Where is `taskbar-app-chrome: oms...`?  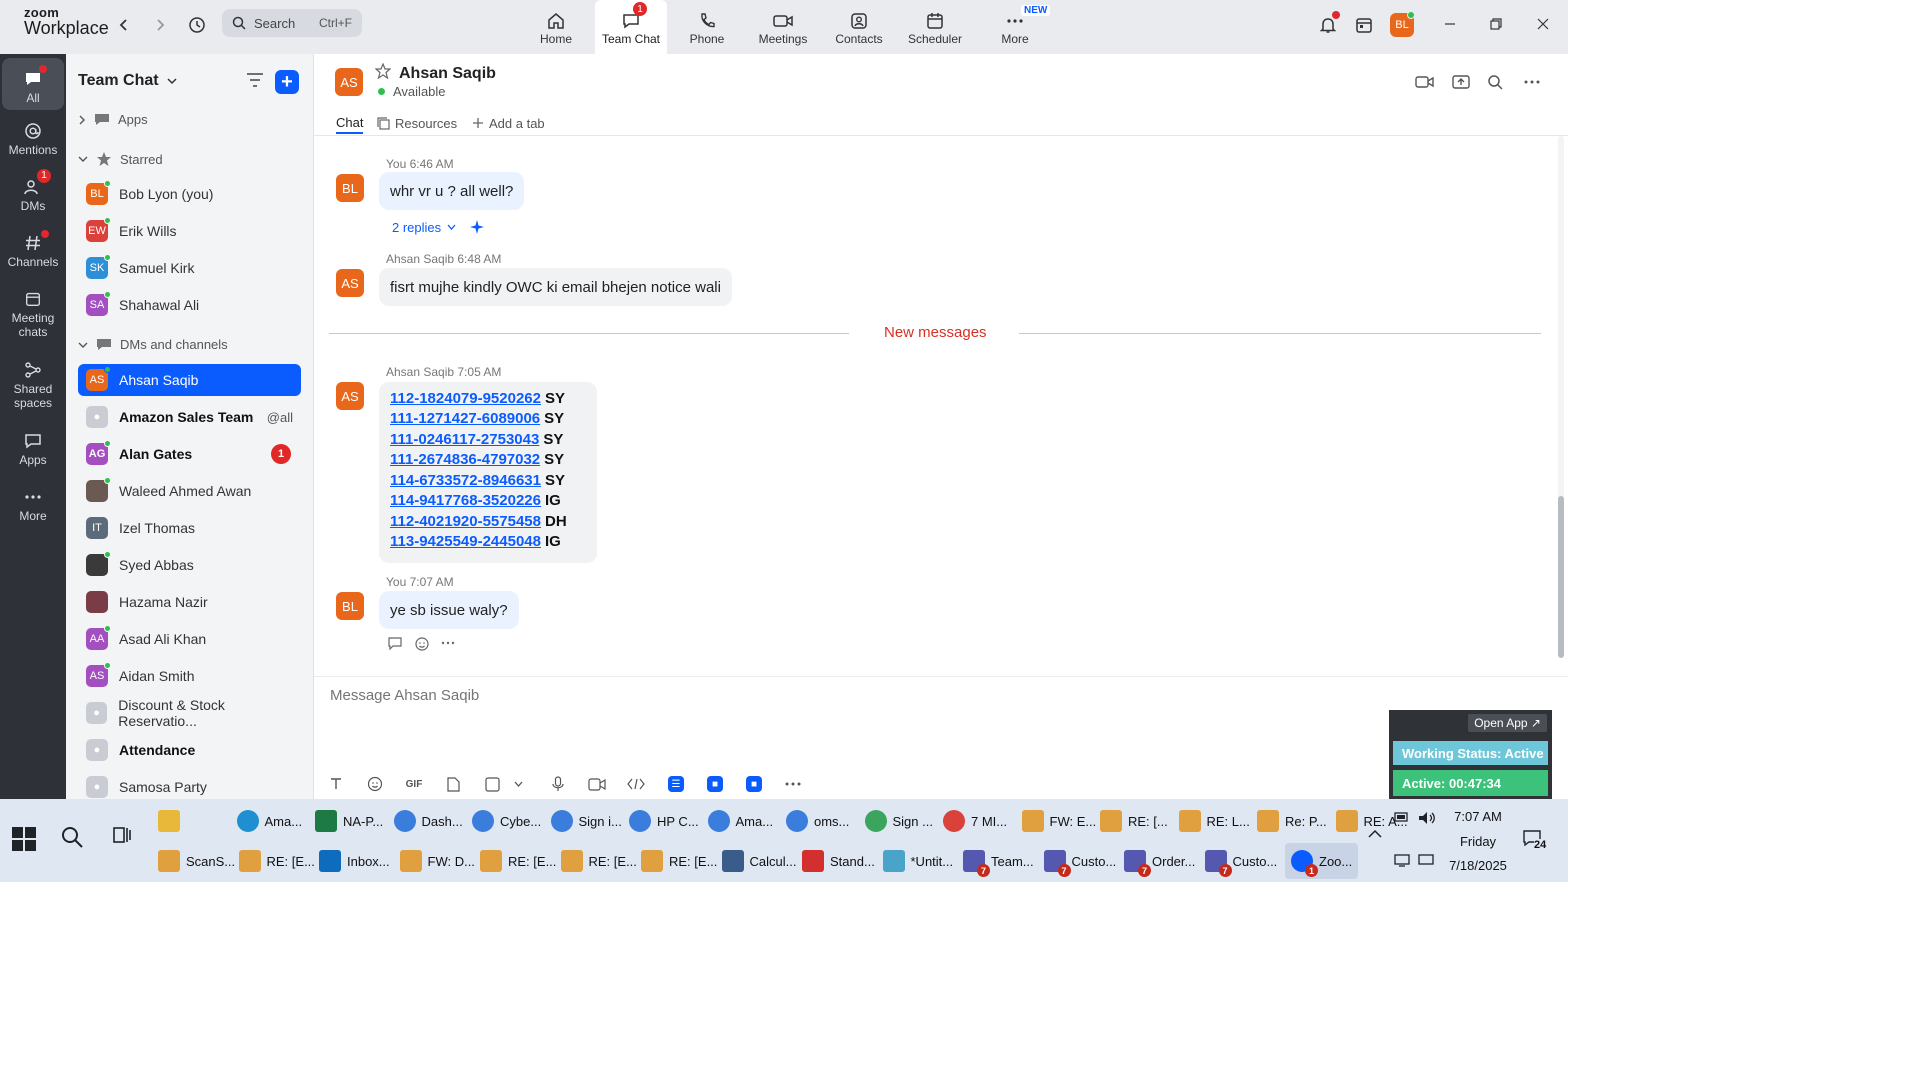 taskbar-app-chrome: oms... is located at coordinates (817, 821).